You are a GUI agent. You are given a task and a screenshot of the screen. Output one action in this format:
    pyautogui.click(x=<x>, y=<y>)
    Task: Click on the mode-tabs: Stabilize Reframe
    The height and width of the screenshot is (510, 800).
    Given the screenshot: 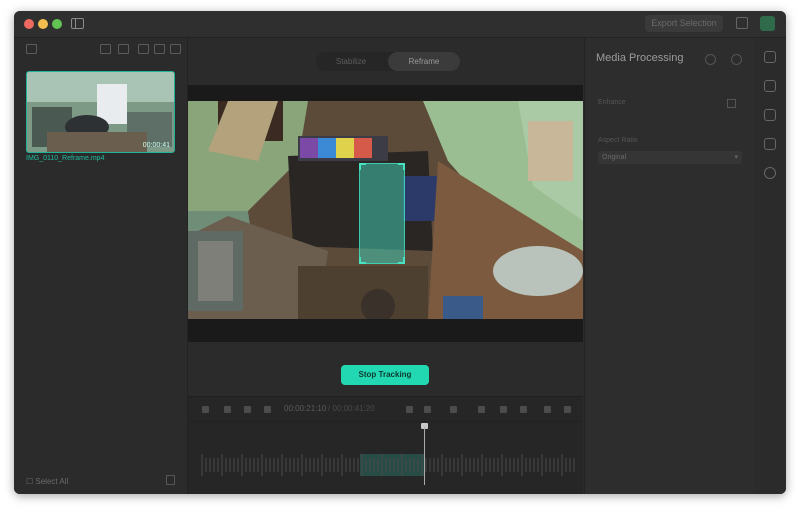 What is the action you would take?
    pyautogui.click(x=388, y=61)
    